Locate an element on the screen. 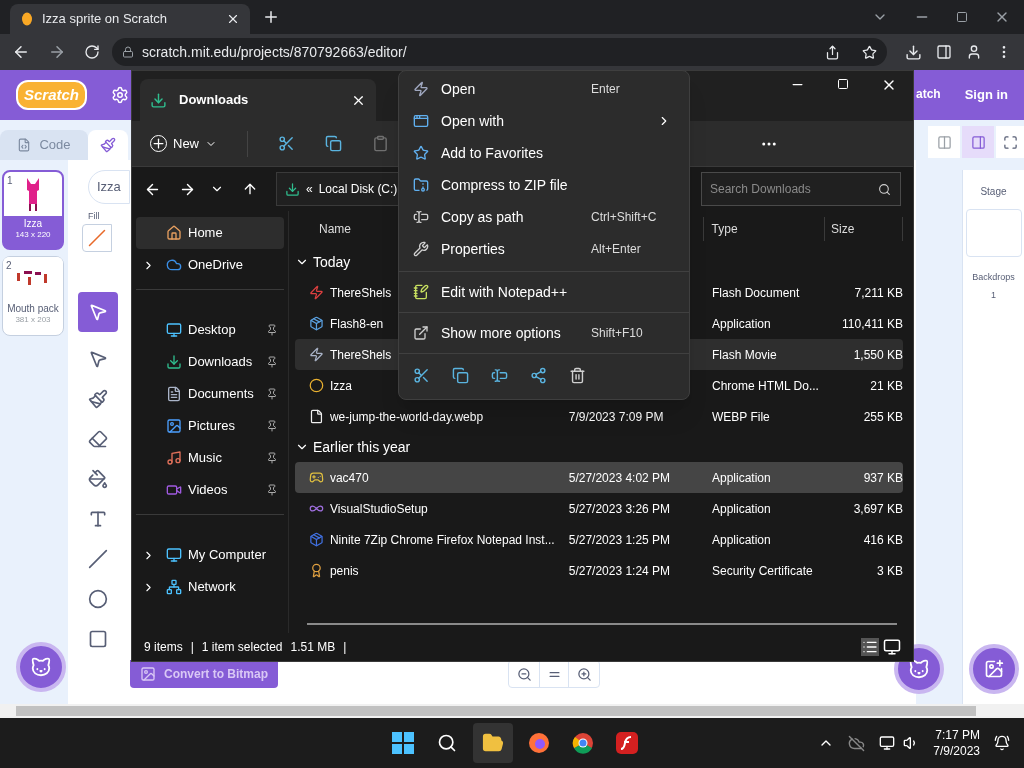  backdrops-count: 1 is located at coordinates (993, 295).